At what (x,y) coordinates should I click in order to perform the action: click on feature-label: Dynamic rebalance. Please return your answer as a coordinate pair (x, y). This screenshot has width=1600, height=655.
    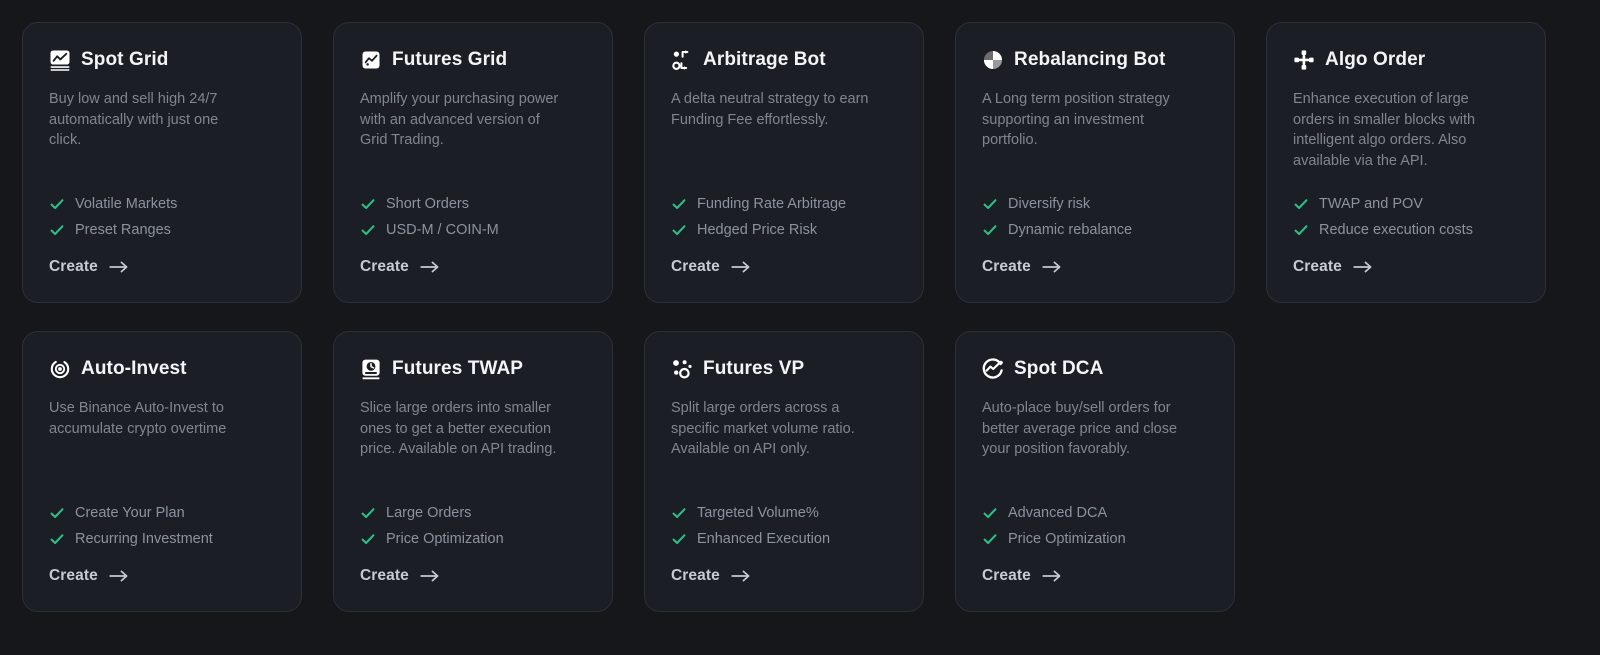
    Looking at the image, I should click on (1070, 230).